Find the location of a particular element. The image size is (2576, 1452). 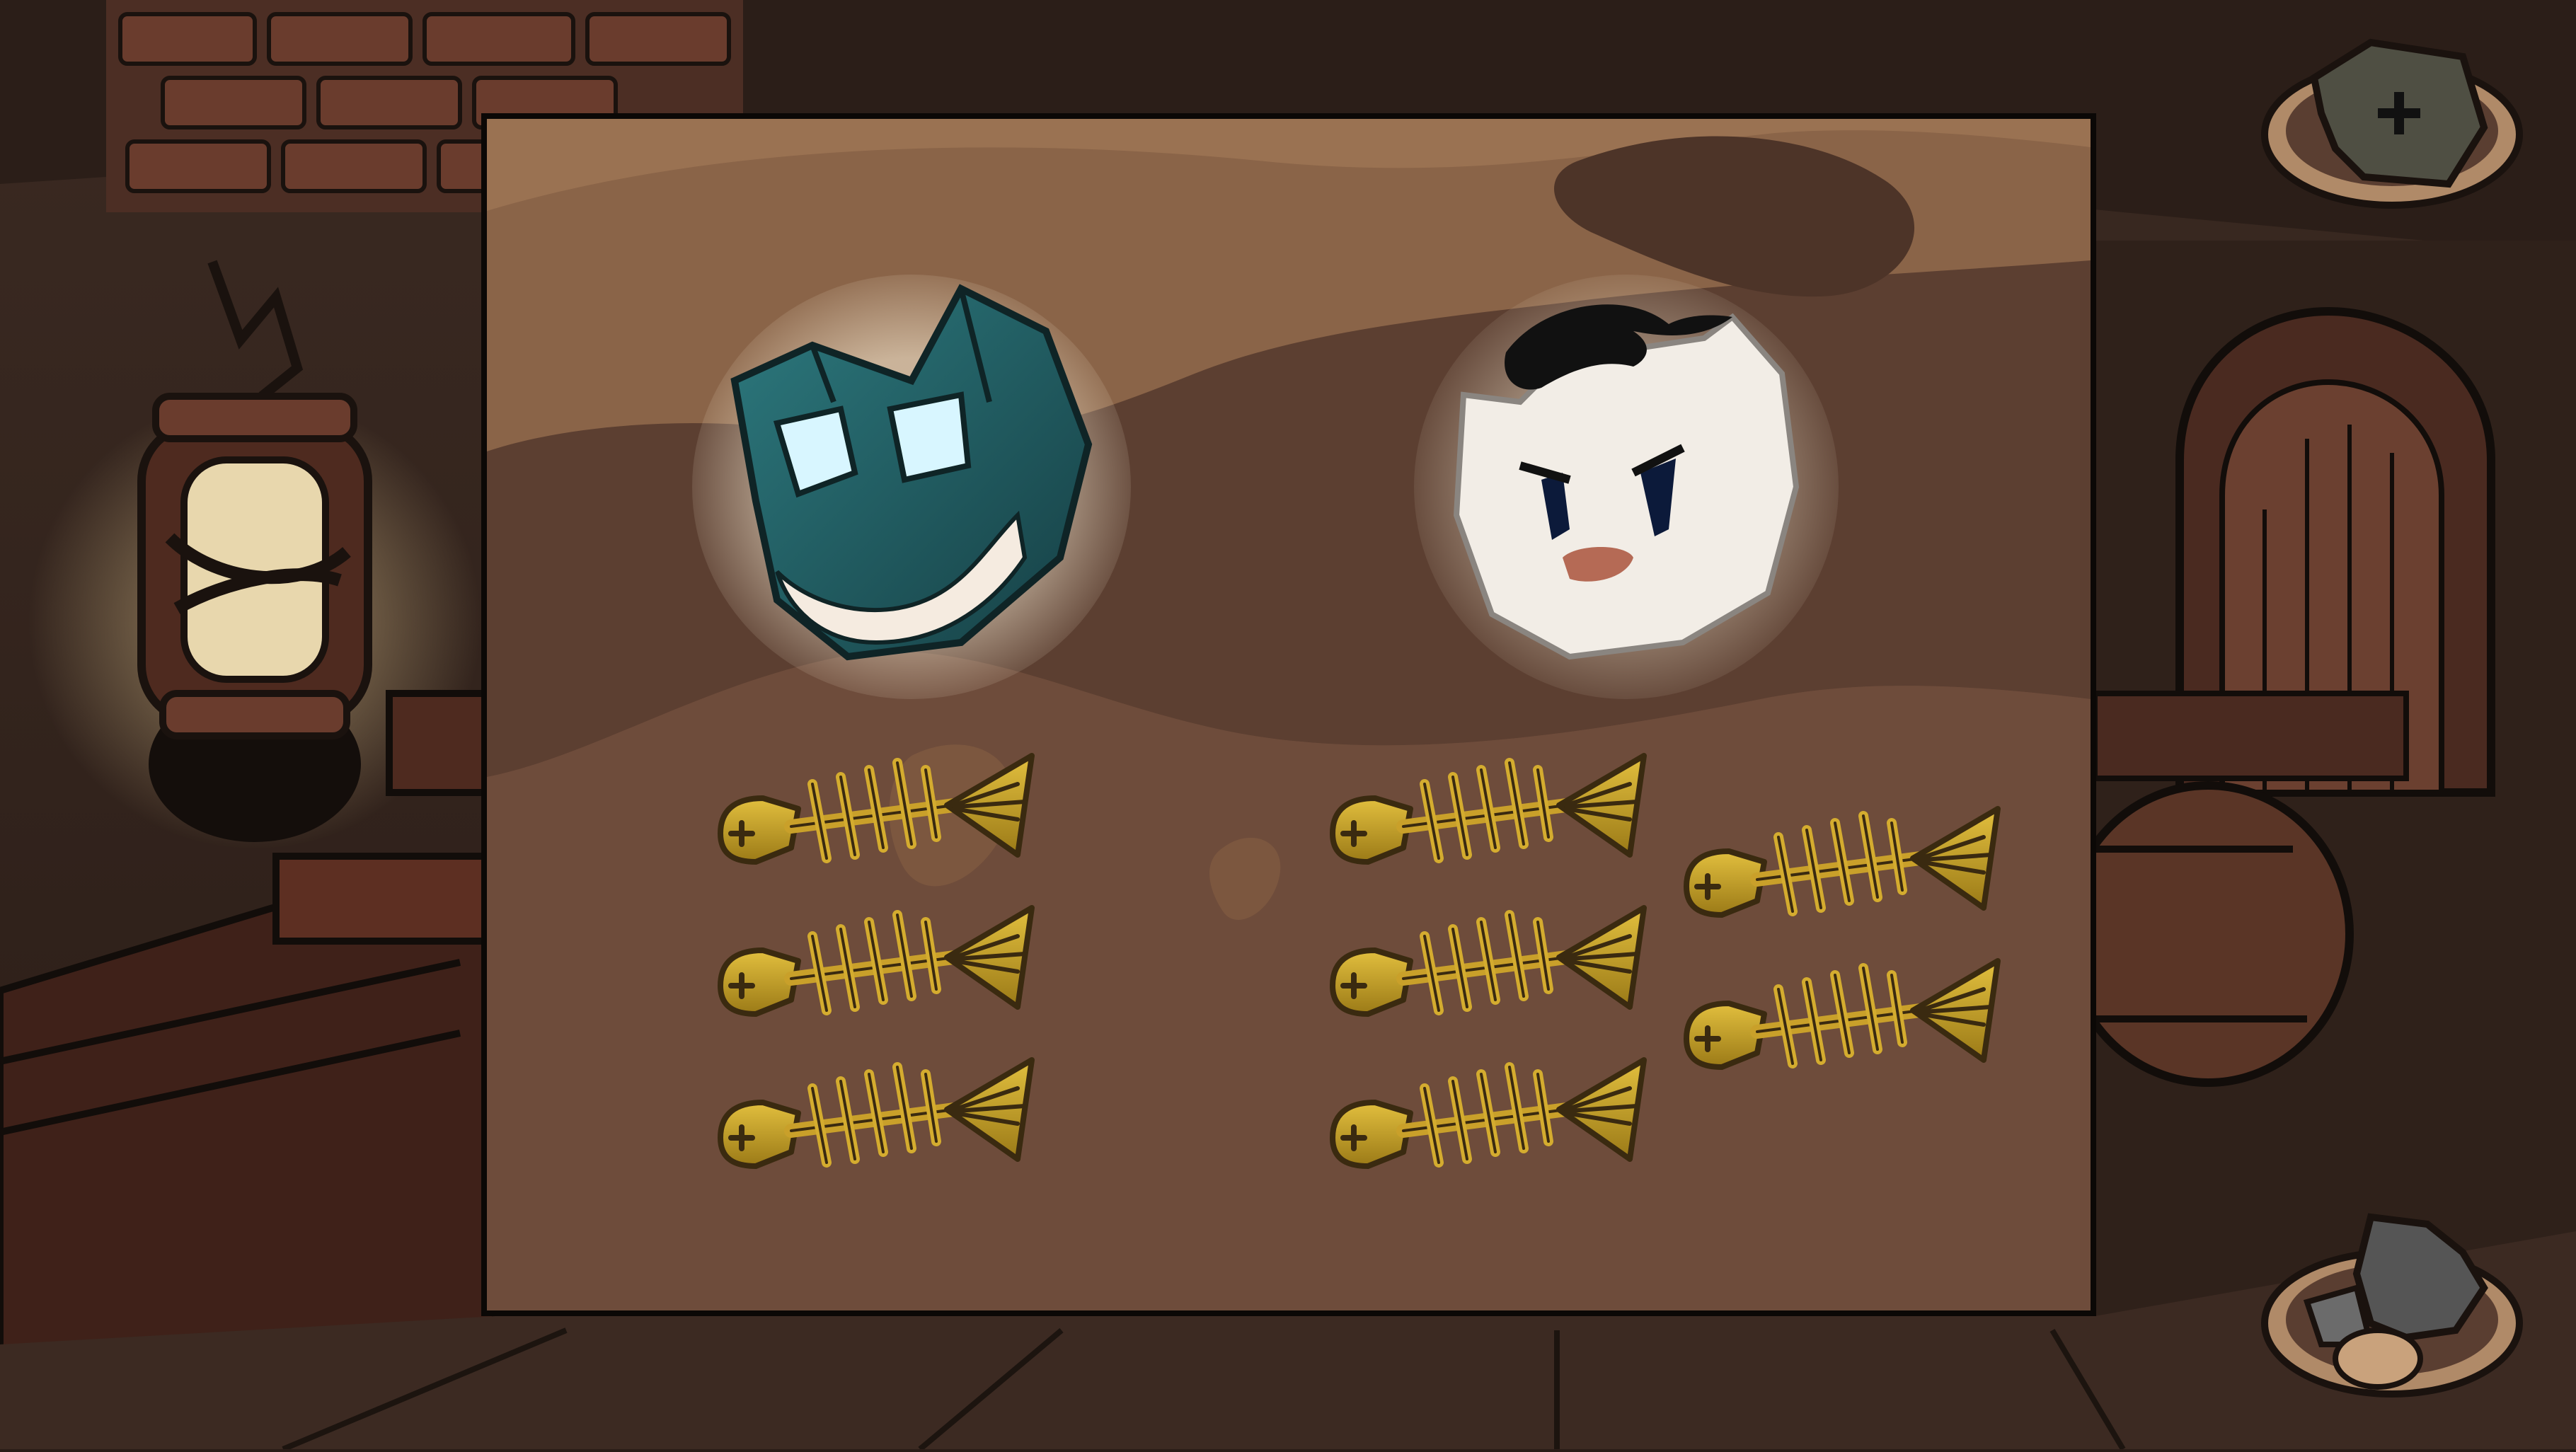

top-right-hud-button is located at coordinates (2392, 120).